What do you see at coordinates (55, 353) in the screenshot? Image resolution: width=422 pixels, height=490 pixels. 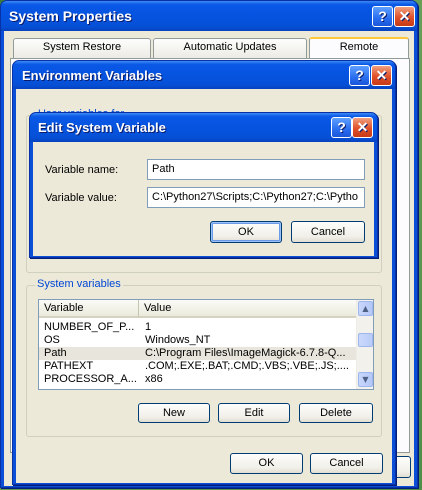 I see `variable-cell: Path` at bounding box center [55, 353].